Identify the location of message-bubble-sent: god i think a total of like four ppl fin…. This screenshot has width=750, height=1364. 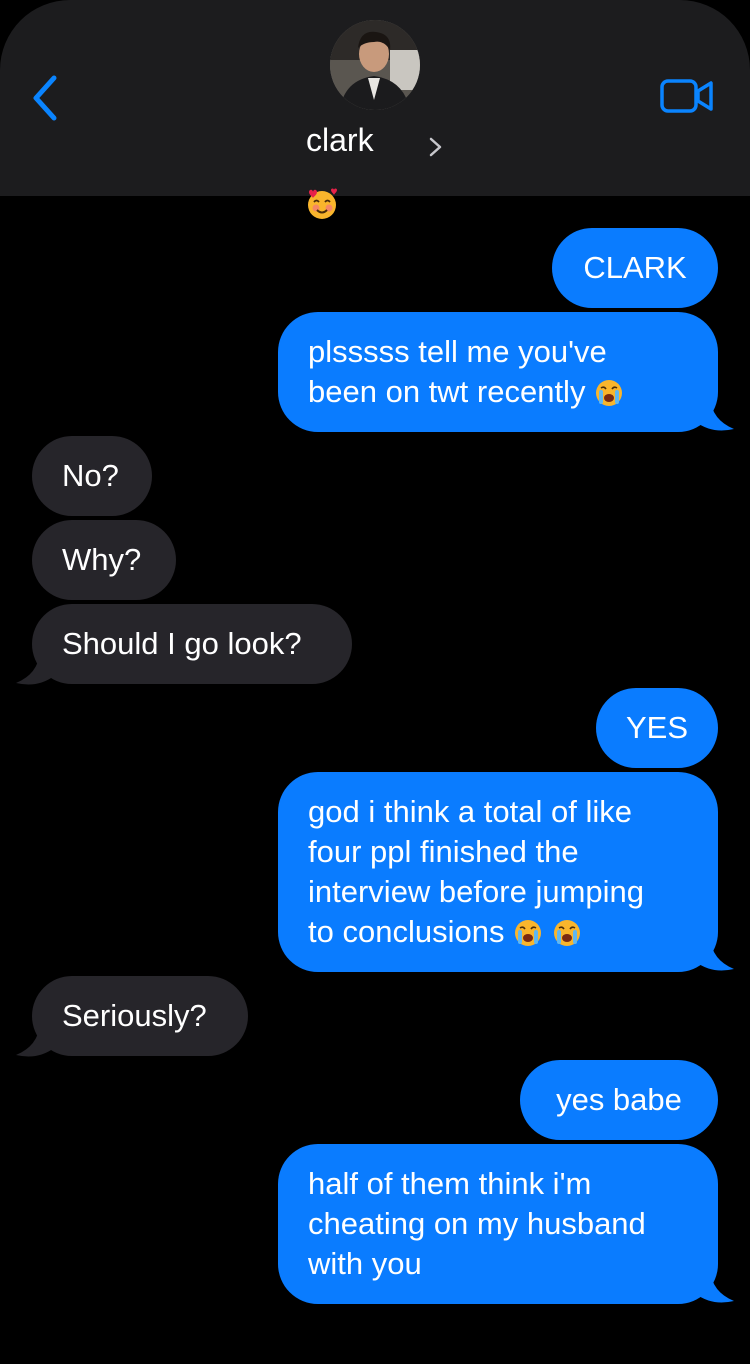
(498, 872).